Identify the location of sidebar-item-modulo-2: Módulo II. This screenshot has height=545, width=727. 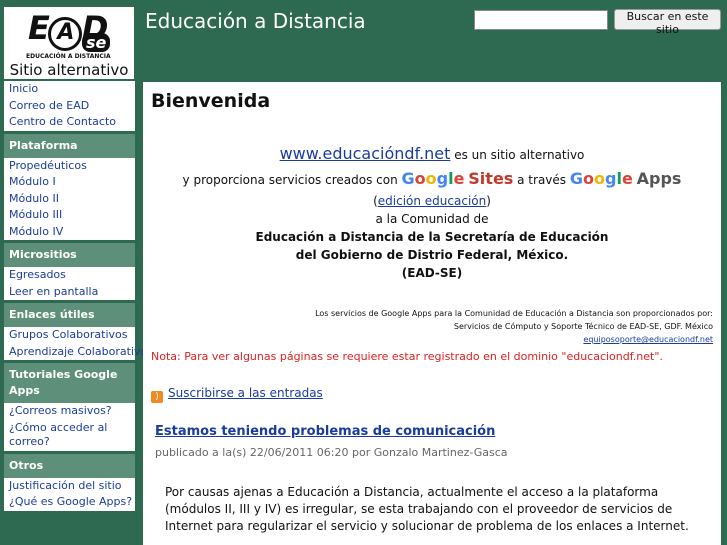
(69, 199).